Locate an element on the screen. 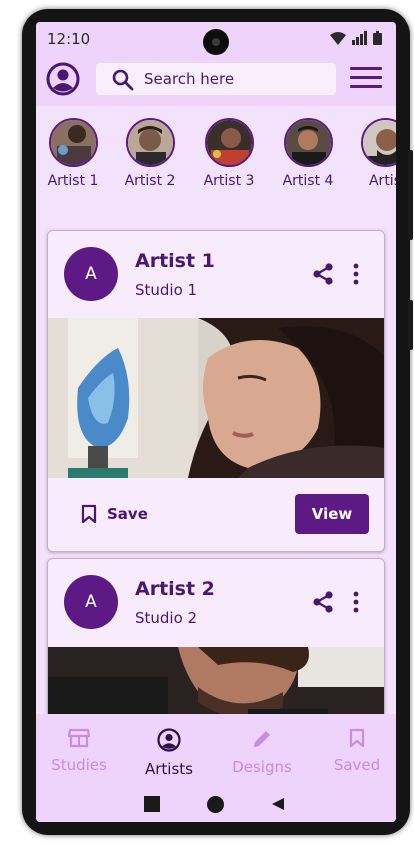 The height and width of the screenshot is (846, 414). save-button: Save is located at coordinates (114, 514).